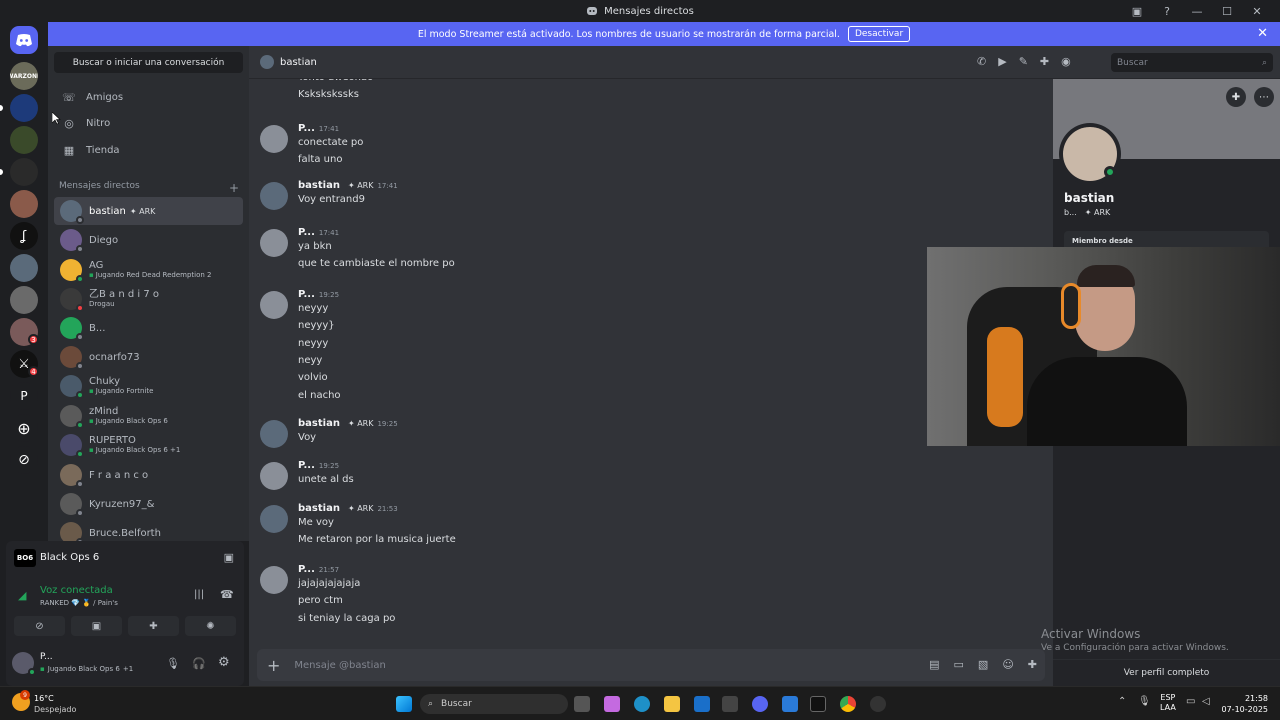 The width and height of the screenshot is (1280, 720). Describe the element at coordinates (96, 626) in the screenshot. I see `share-screen-icon: ▣` at that location.